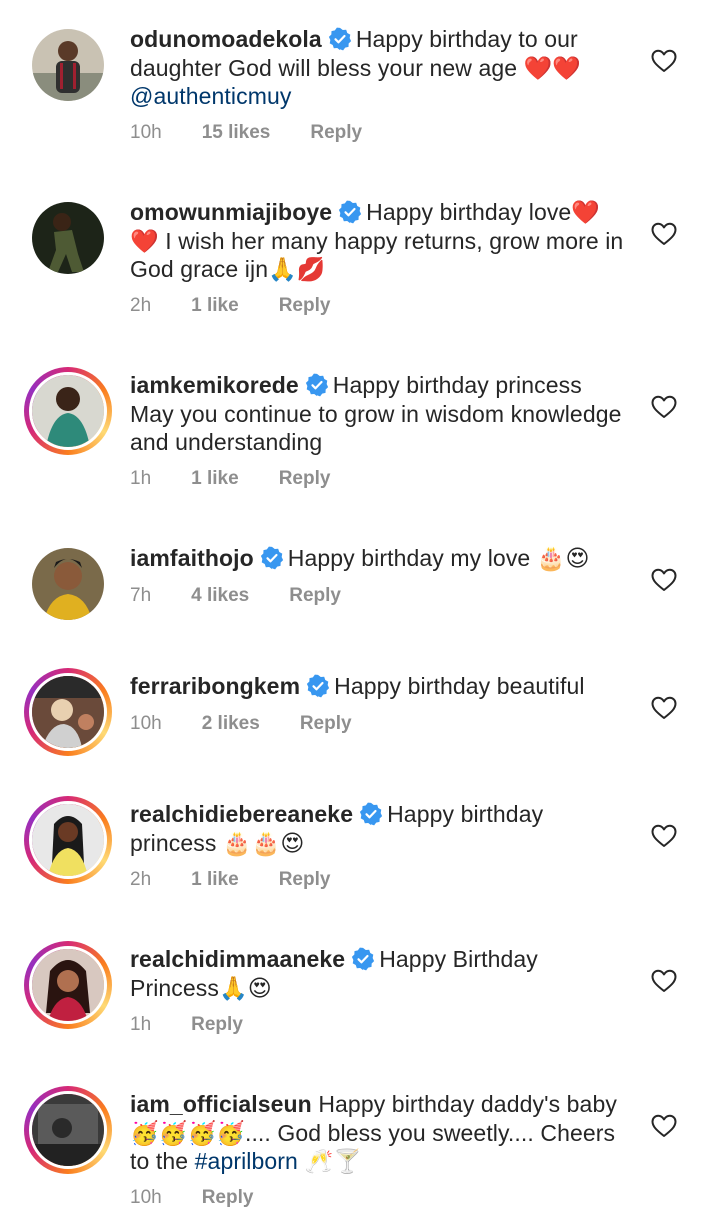 The image size is (720, 1226). Describe the element at coordinates (261, 724) in the screenshot. I see `comment-meta: 10h 2 likes Reply` at that location.